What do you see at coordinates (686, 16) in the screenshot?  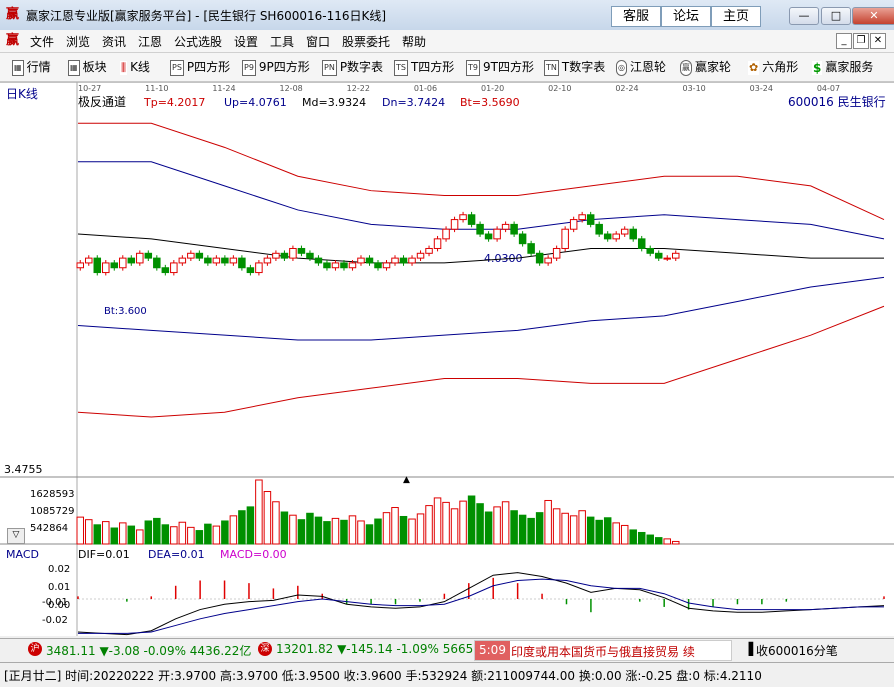 I see `forum-link: 论坛` at bounding box center [686, 16].